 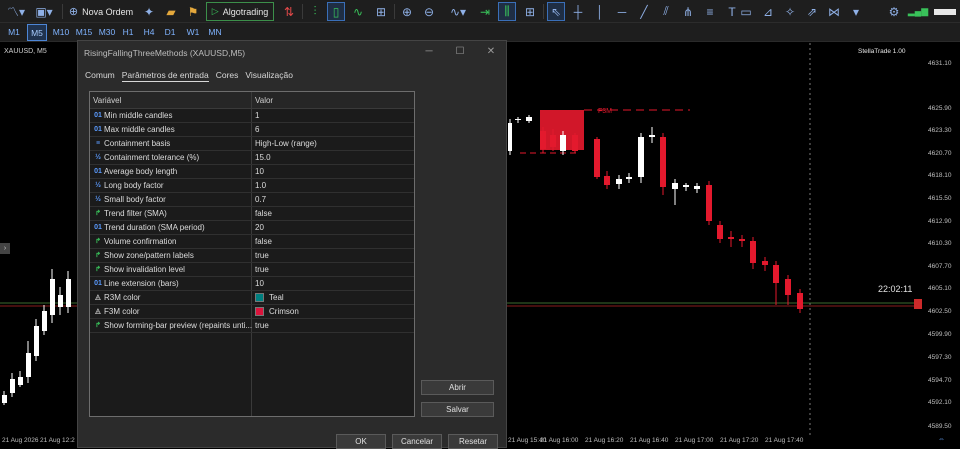 I want to click on maximize-icon: ☐, so click(x=460, y=52).